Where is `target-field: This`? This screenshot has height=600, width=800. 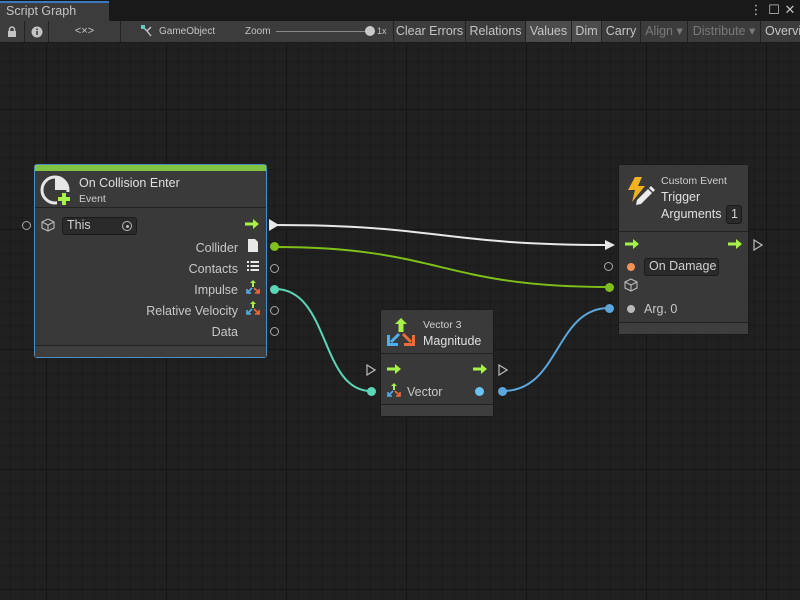
target-field: This is located at coordinates (99, 226).